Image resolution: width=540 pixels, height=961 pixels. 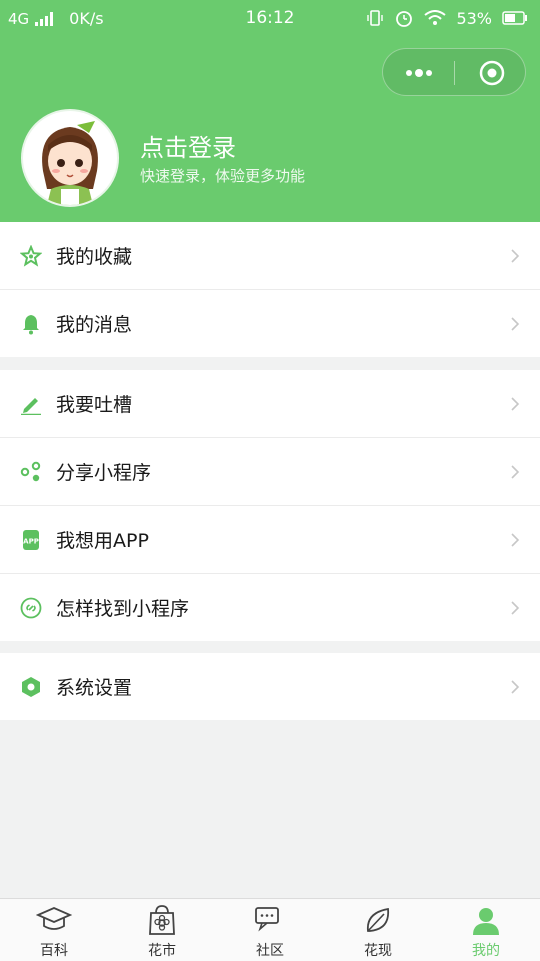 What do you see at coordinates (270, 472) in the screenshot?
I see `menu-item-share: 分享小程序` at bounding box center [270, 472].